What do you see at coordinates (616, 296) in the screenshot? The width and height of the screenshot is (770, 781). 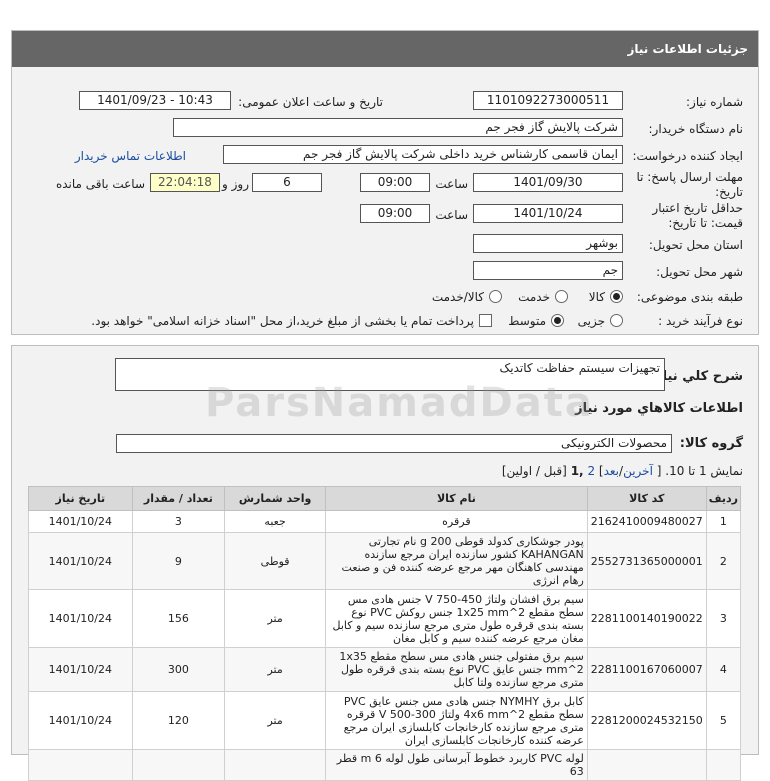 I see `category-goods-radio` at bounding box center [616, 296].